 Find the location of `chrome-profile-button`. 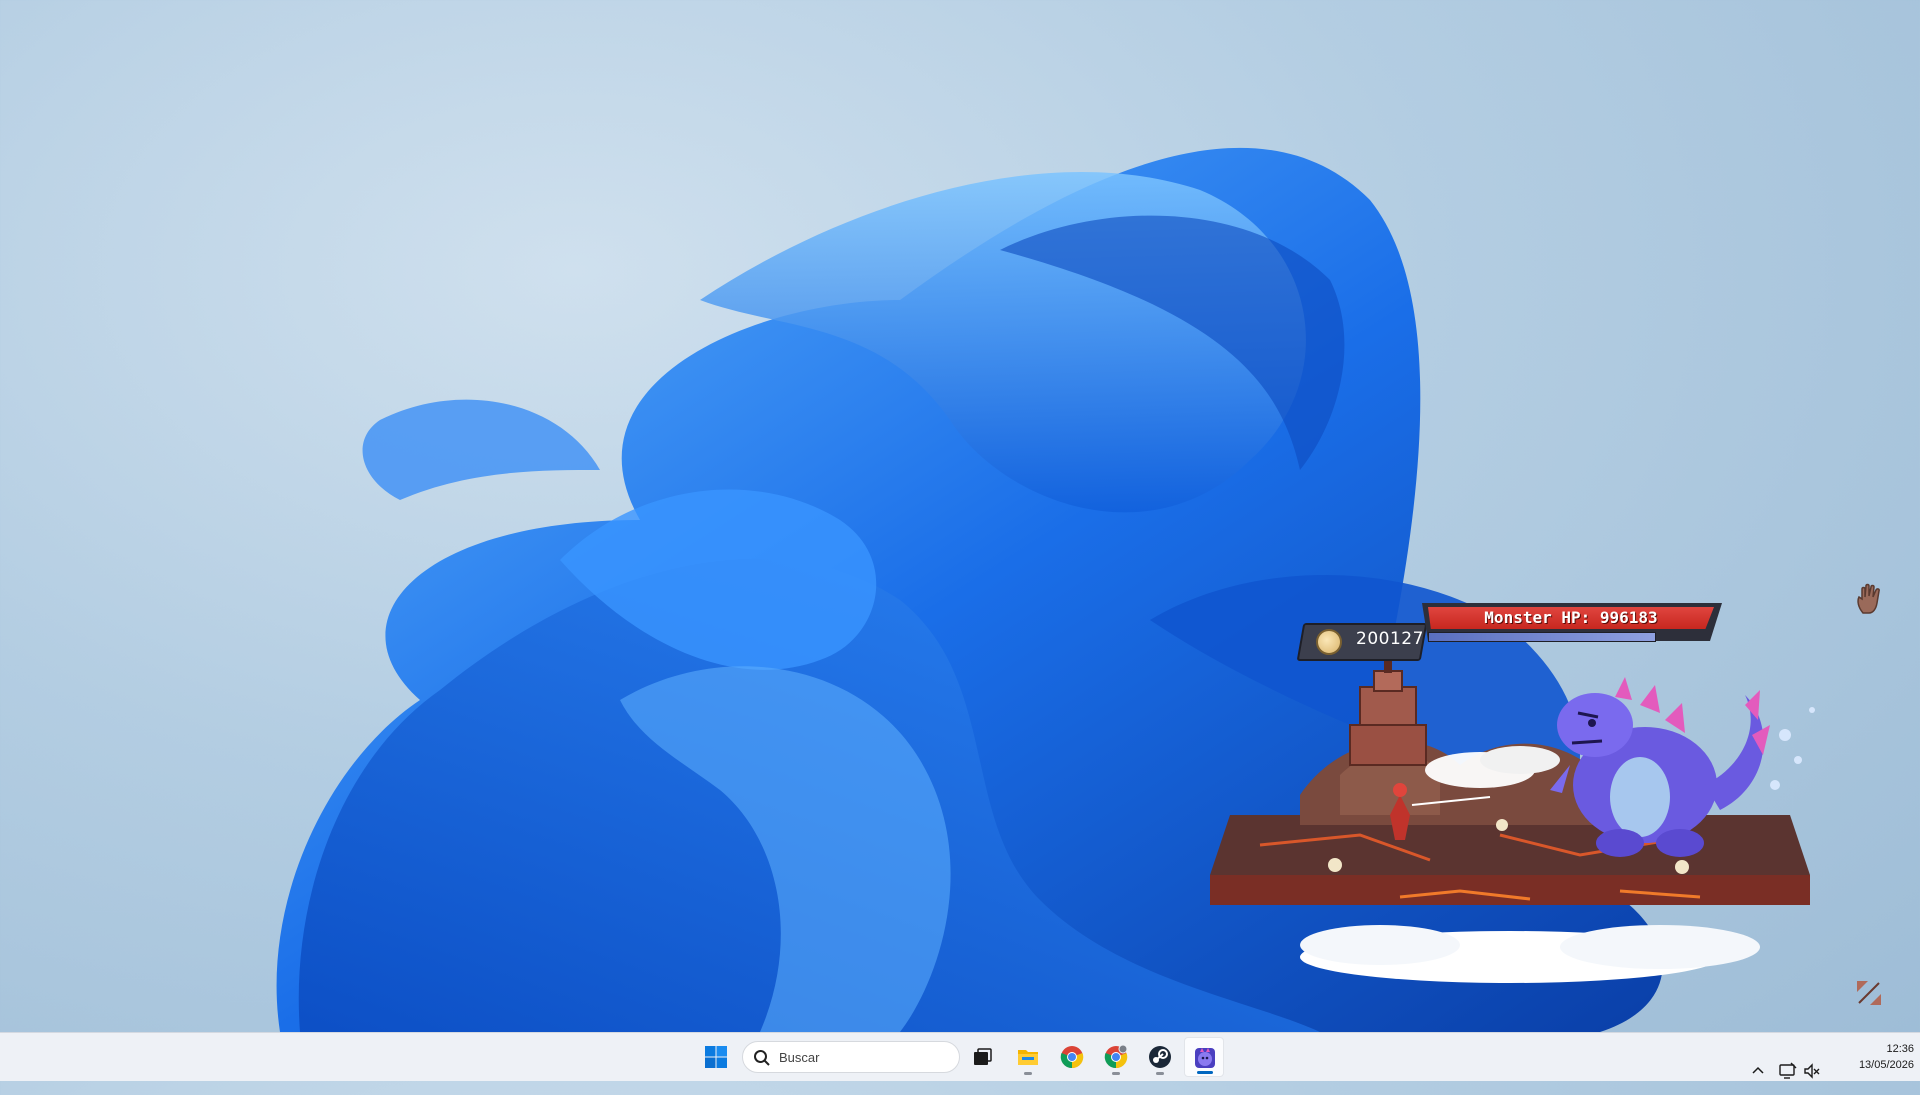

chrome-profile-button is located at coordinates (1116, 1057).